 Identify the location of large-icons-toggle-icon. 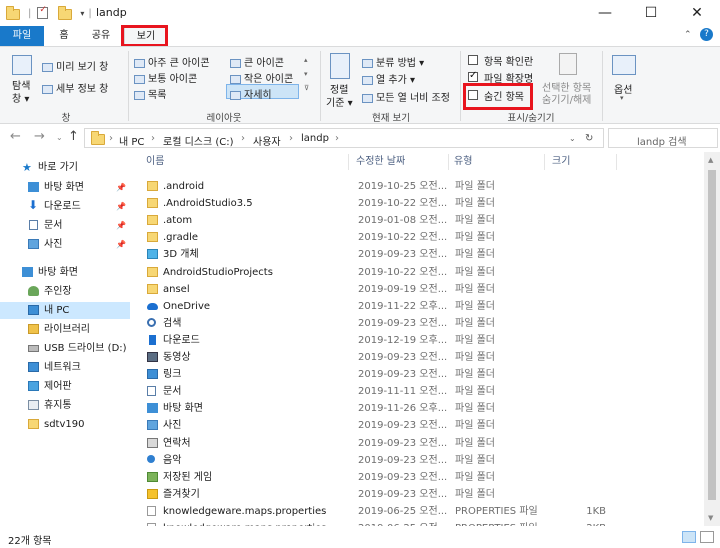
(707, 537).